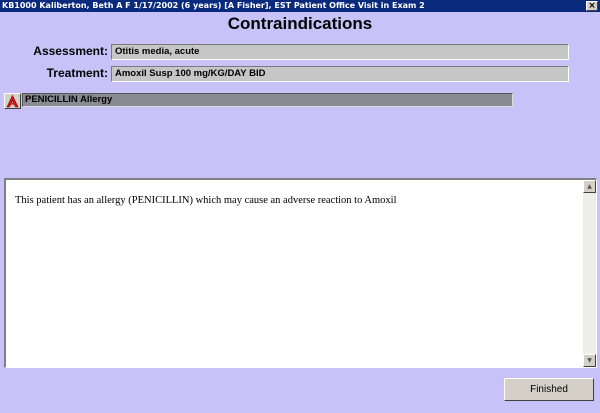 The width and height of the screenshot is (600, 413). I want to click on assessment-field: Otitis media, acute, so click(340, 52).